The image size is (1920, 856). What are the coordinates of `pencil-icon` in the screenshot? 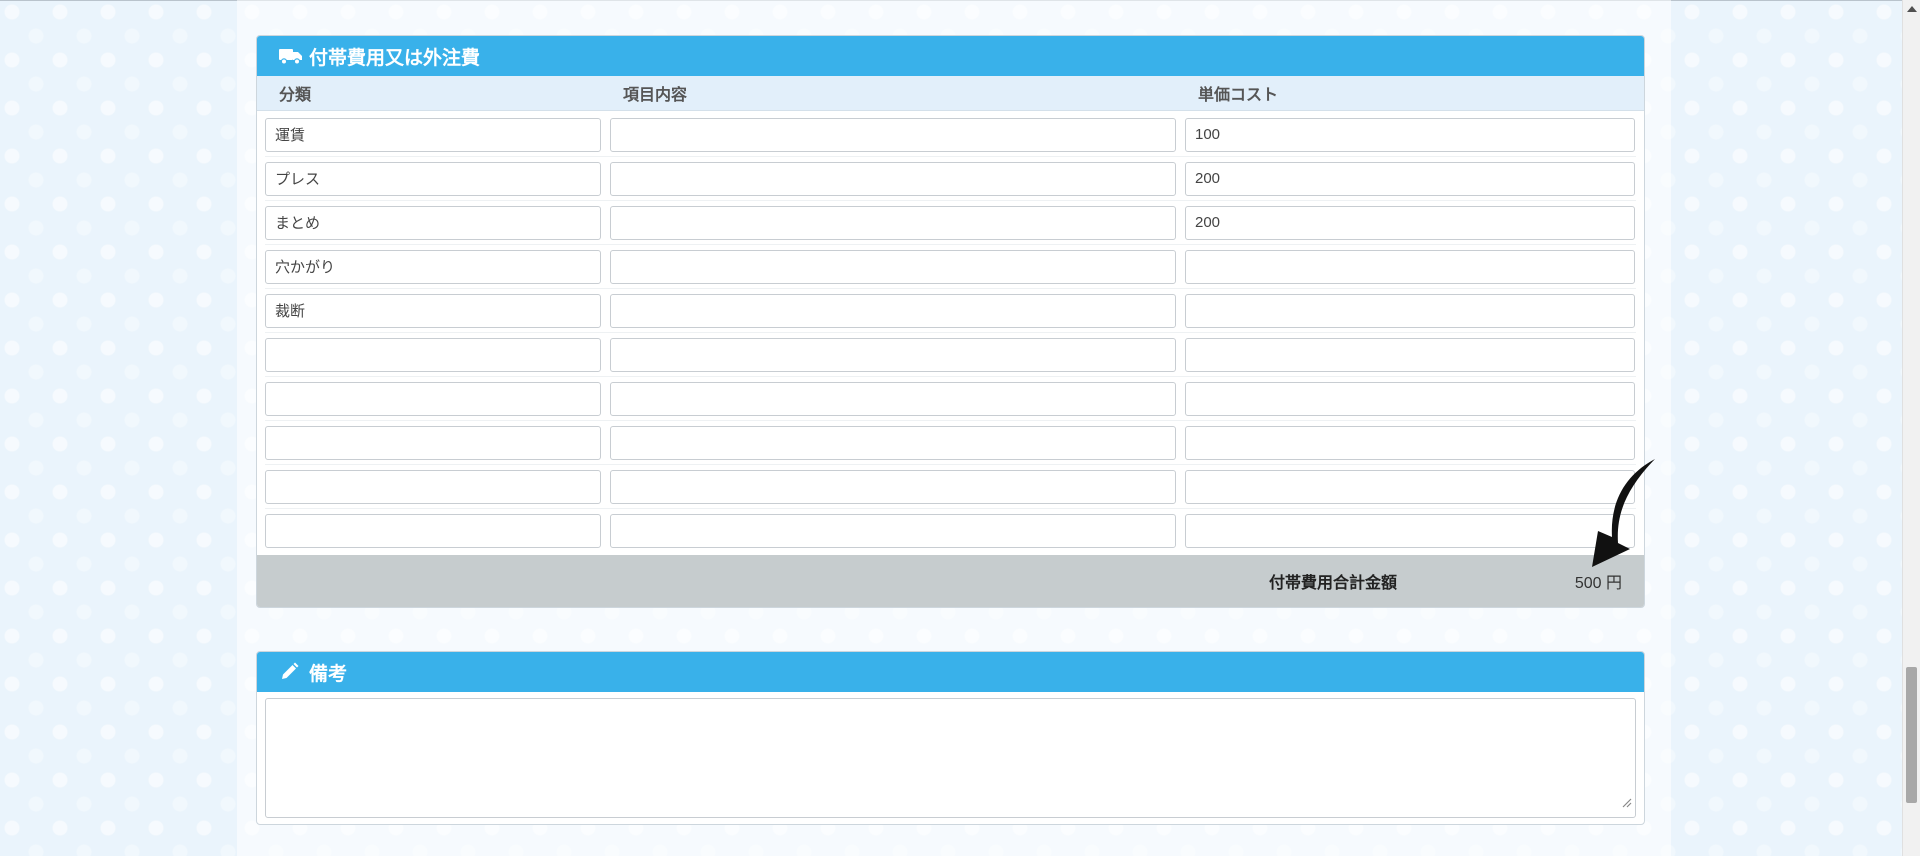 It's located at (291, 672).